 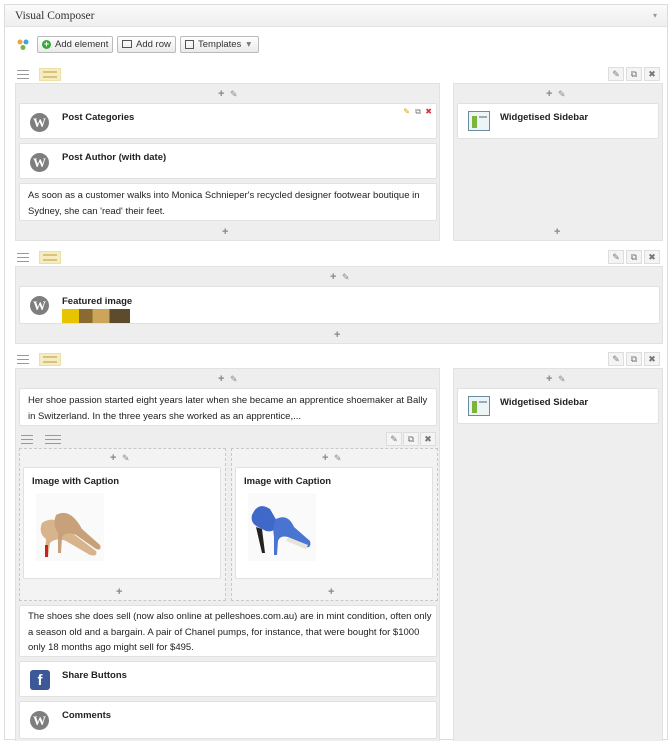 What do you see at coordinates (53, 439) in the screenshot?
I see `inner-row-layout-button` at bounding box center [53, 439].